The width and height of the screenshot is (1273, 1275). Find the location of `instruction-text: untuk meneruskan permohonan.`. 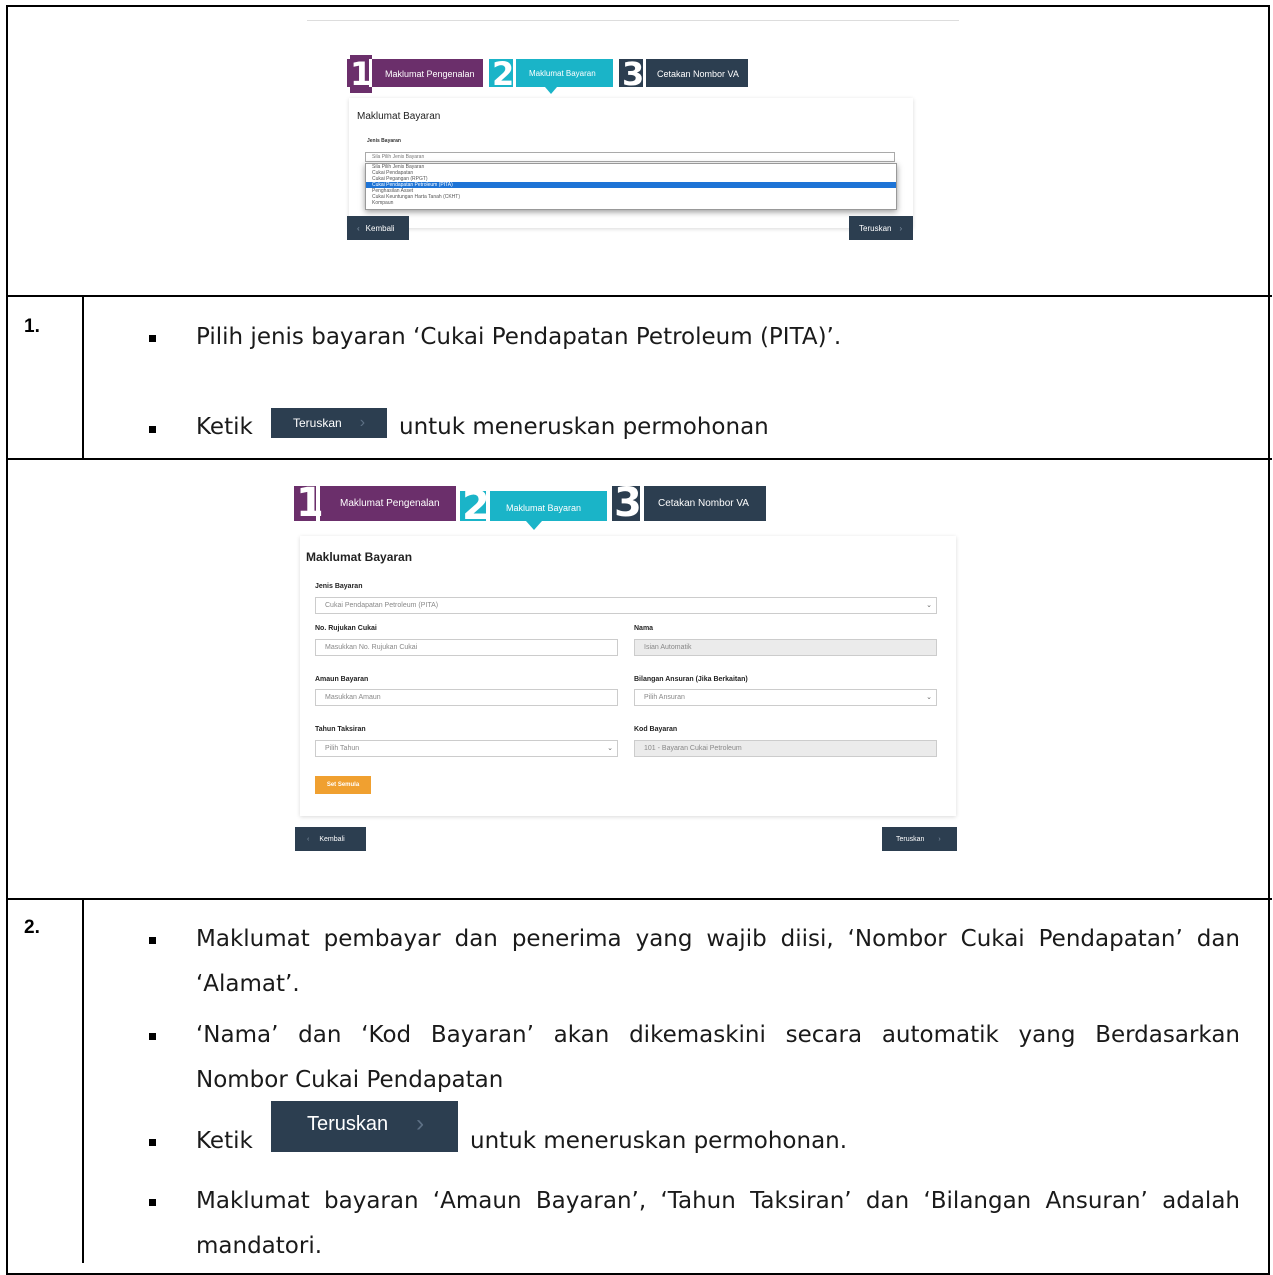

instruction-text: untuk meneruskan permohonan. is located at coordinates (659, 1141).